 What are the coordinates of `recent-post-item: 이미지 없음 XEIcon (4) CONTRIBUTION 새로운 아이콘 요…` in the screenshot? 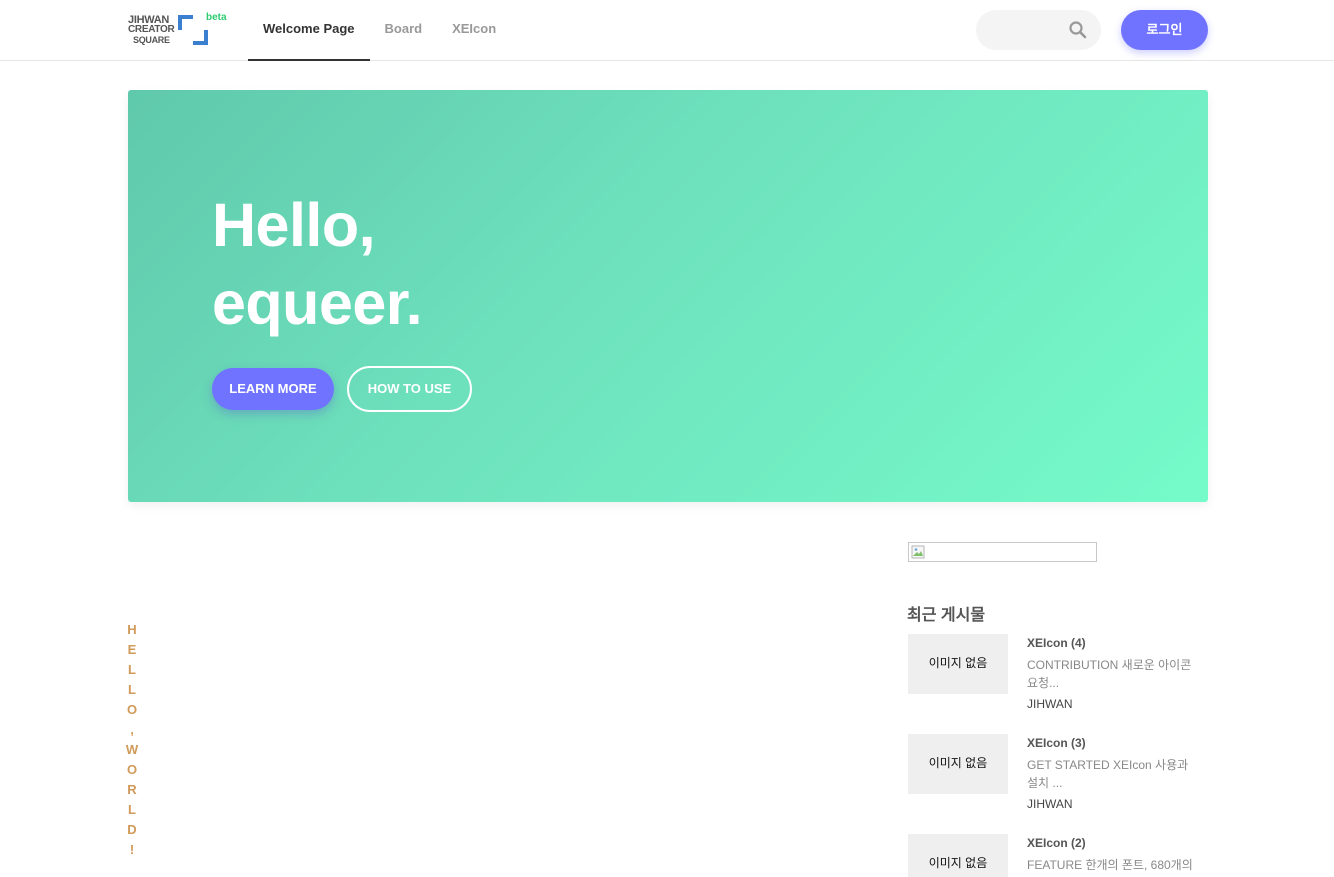 It's located at (1058, 679).